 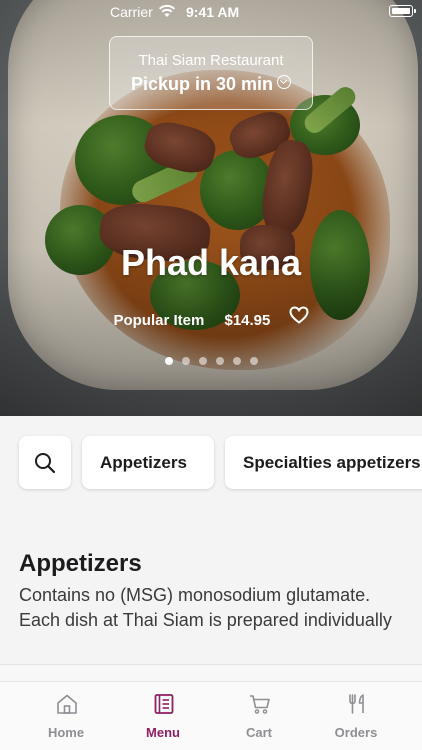 I want to click on chevron-down-circle-icon, so click(x=284, y=82).